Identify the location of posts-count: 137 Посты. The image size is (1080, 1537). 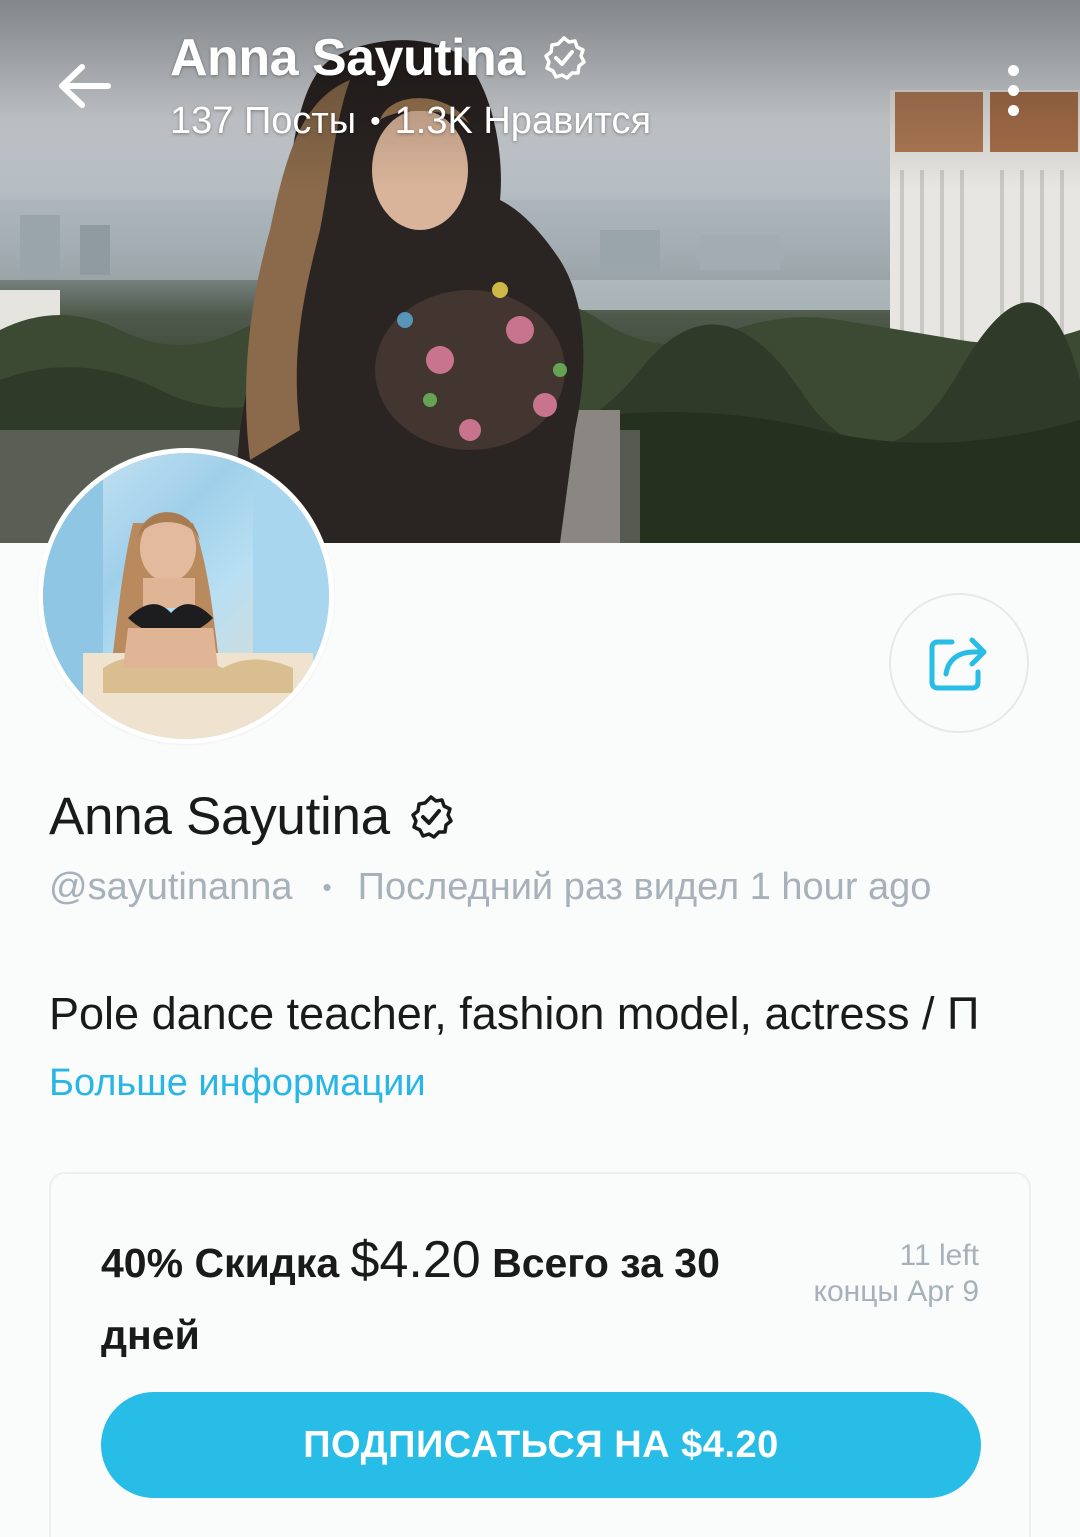
(263, 121).